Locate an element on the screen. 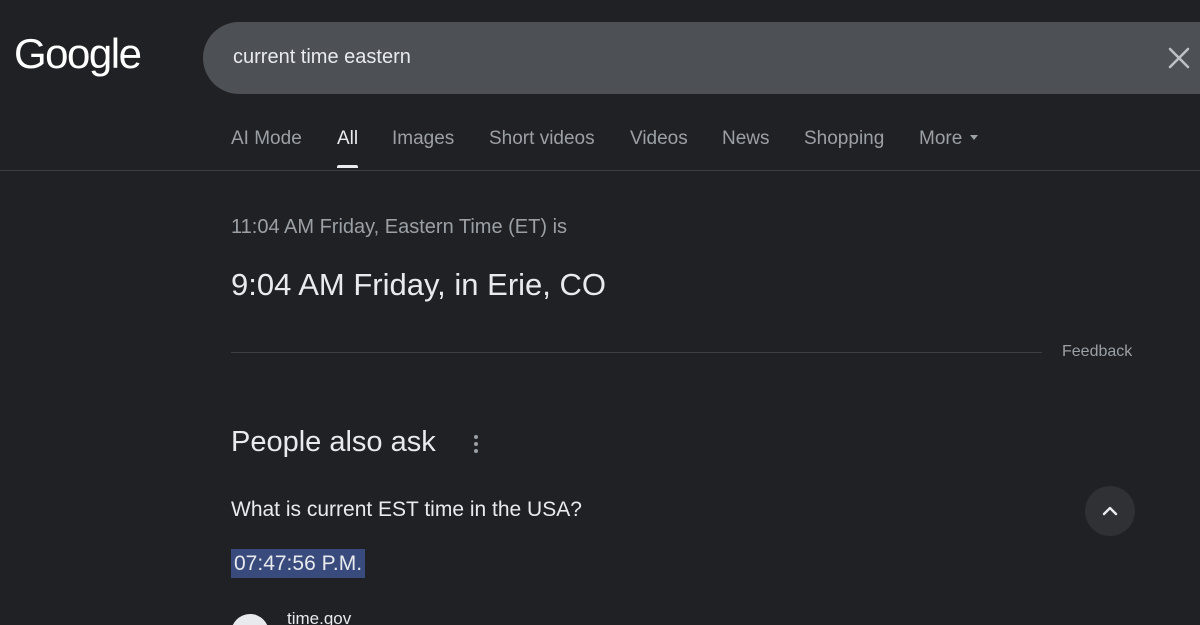 This screenshot has width=1200, height=625. tab-more-label: More is located at coordinates (941, 138).